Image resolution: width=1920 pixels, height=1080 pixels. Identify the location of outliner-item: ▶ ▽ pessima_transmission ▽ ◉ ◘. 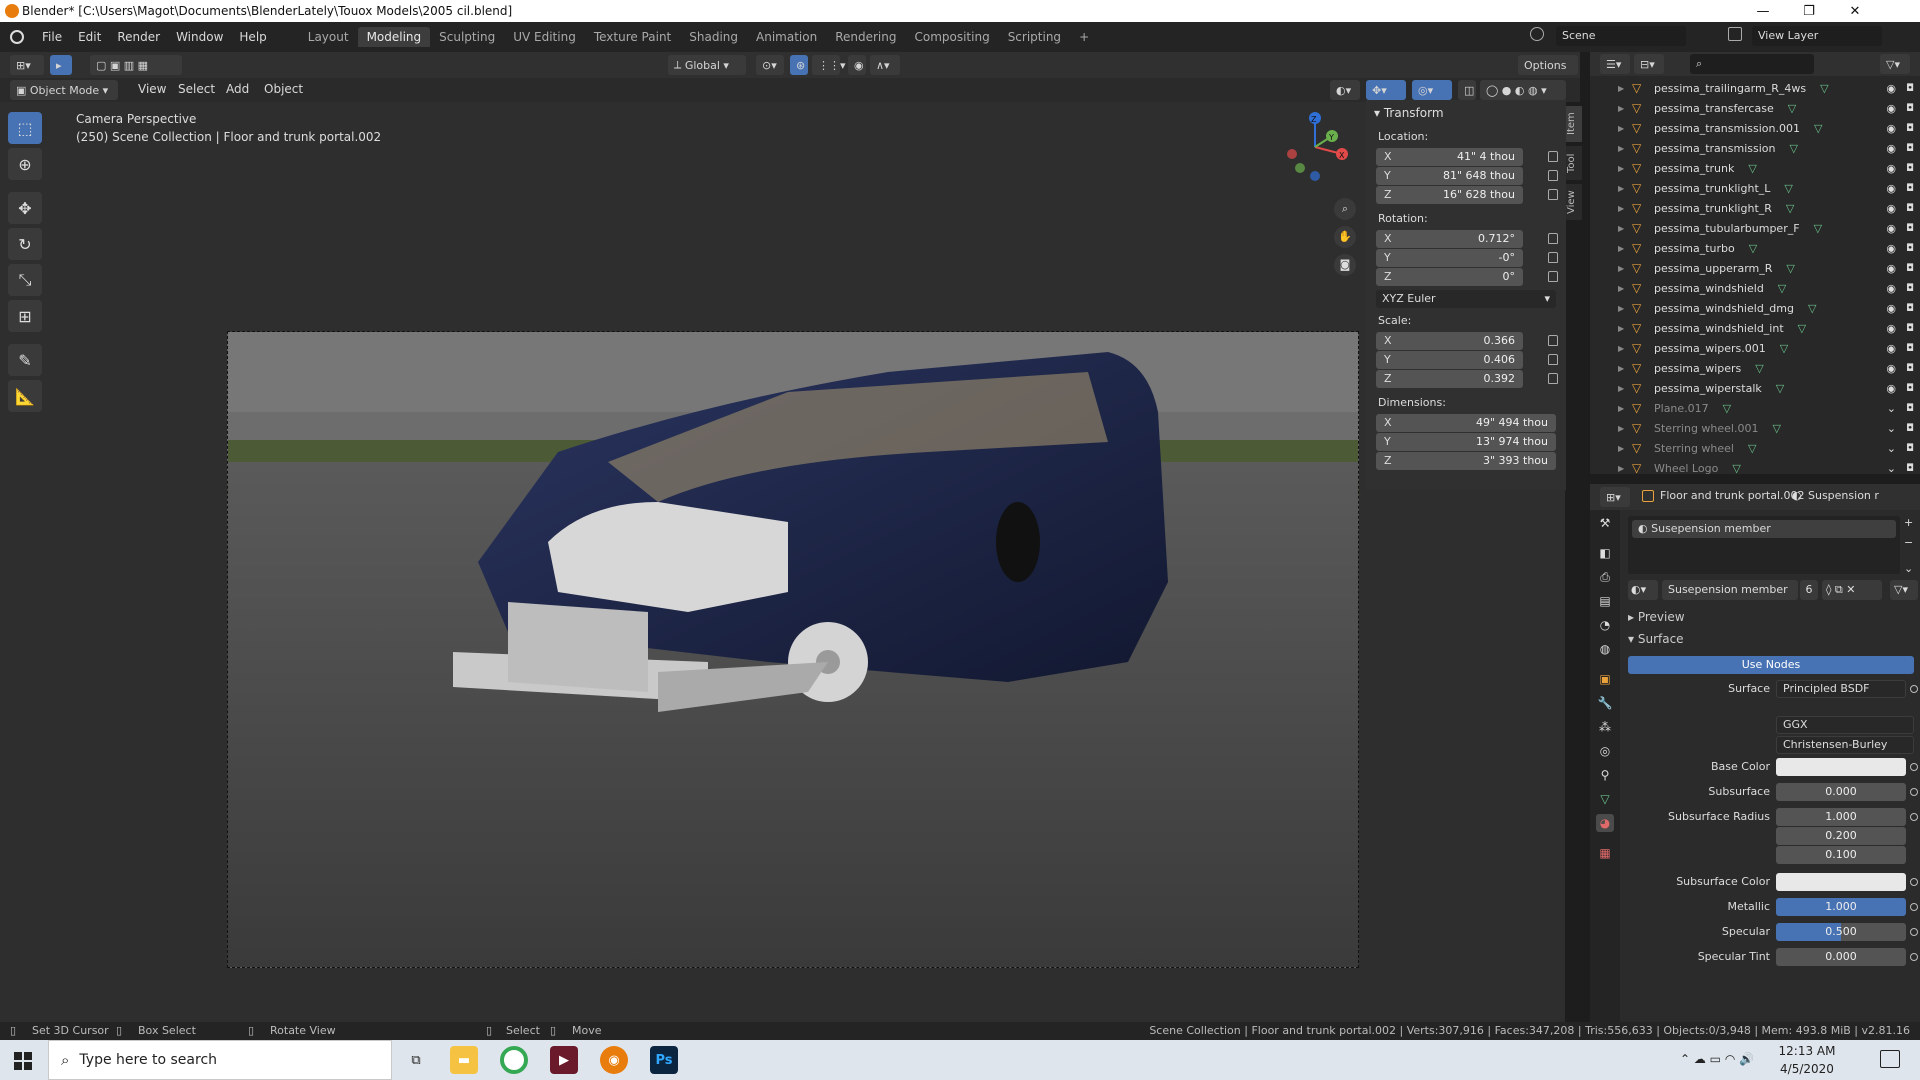
(1755, 148).